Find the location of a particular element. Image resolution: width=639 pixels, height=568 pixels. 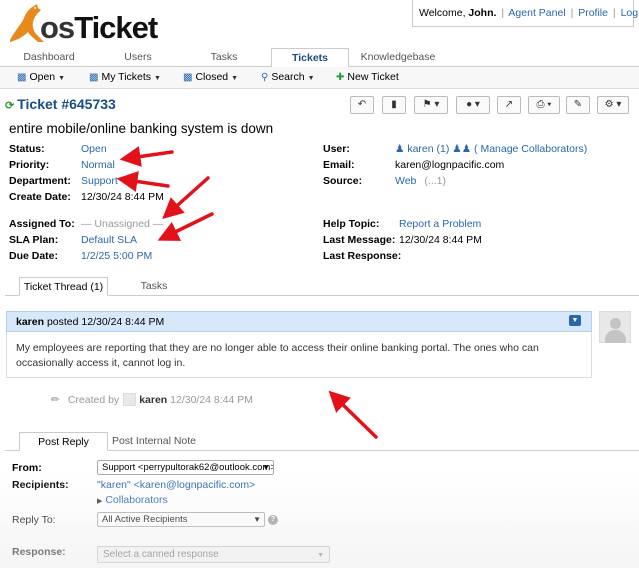

logo-os: os is located at coordinates (57, 27).